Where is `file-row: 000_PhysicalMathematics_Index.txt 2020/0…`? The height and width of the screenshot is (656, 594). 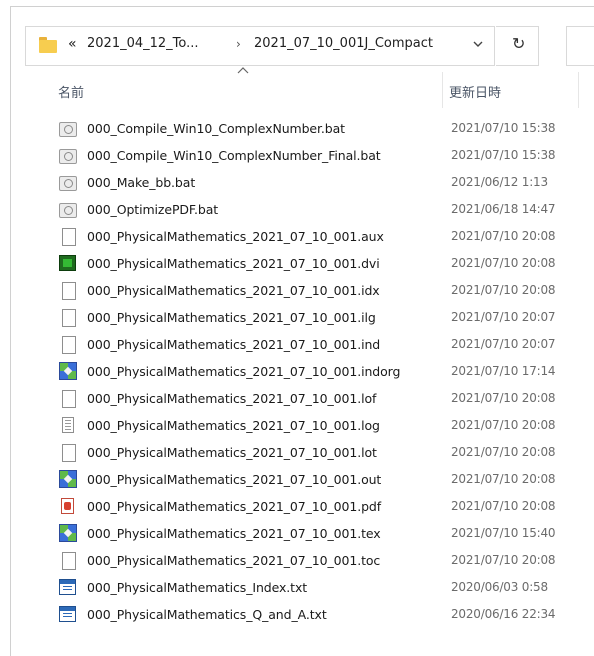 file-row: 000_PhysicalMathematics_Index.txt 2020/0… is located at coordinates (297, 588).